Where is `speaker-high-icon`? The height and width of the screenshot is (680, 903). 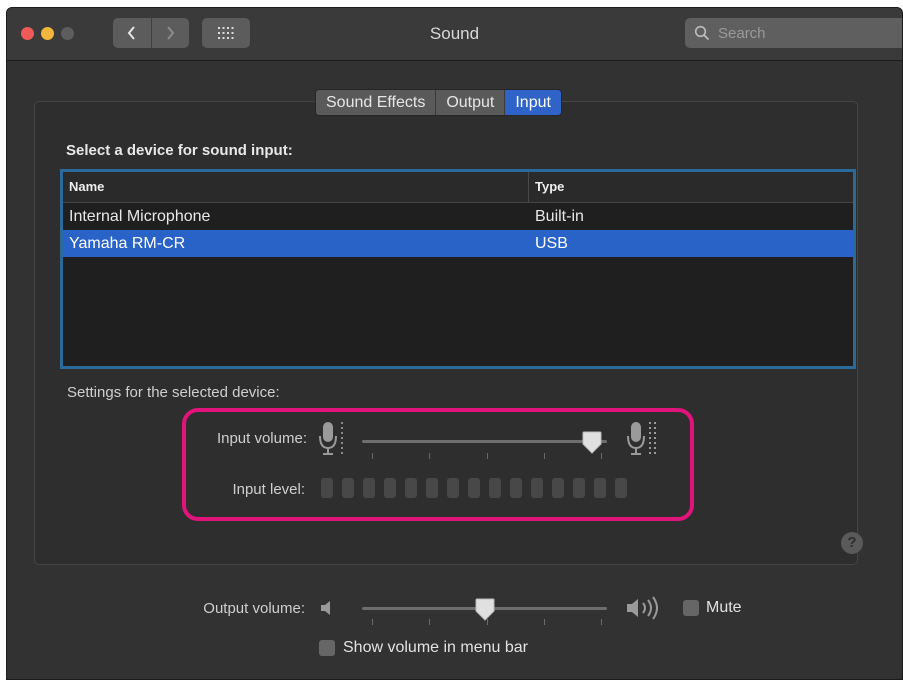
speaker-high-icon is located at coordinates (642, 608).